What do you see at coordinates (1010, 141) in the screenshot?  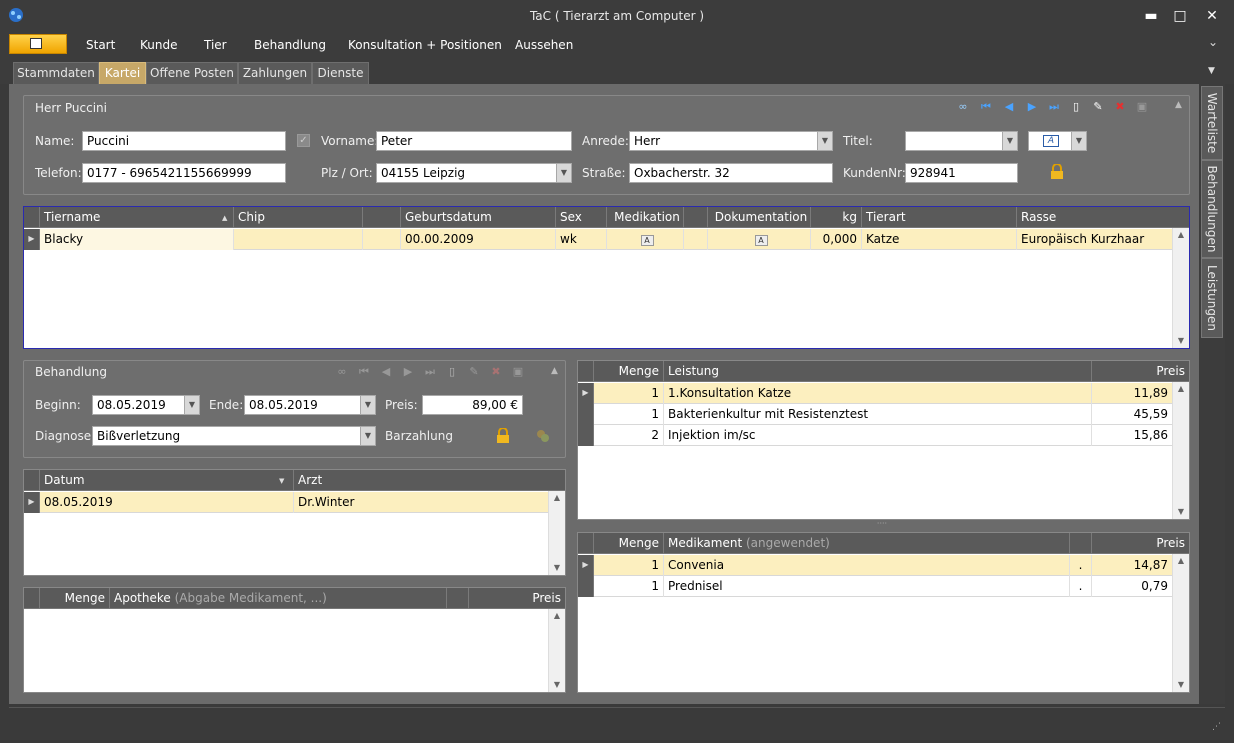 I see `titel-dropdown-icon: ▼` at bounding box center [1010, 141].